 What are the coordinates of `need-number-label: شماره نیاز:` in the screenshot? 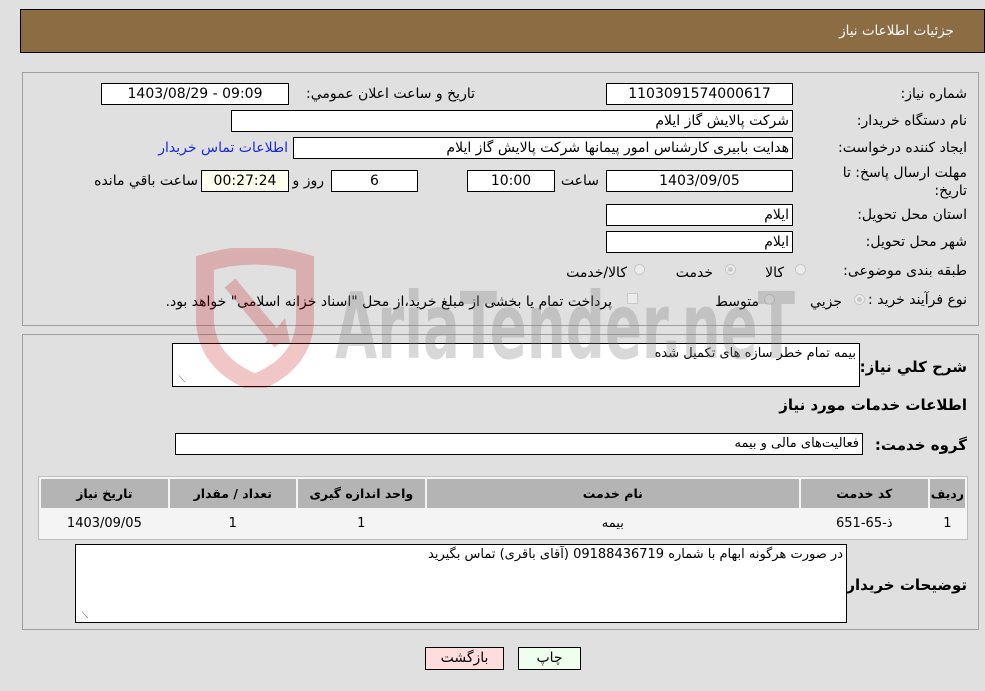 It's located at (934, 94).